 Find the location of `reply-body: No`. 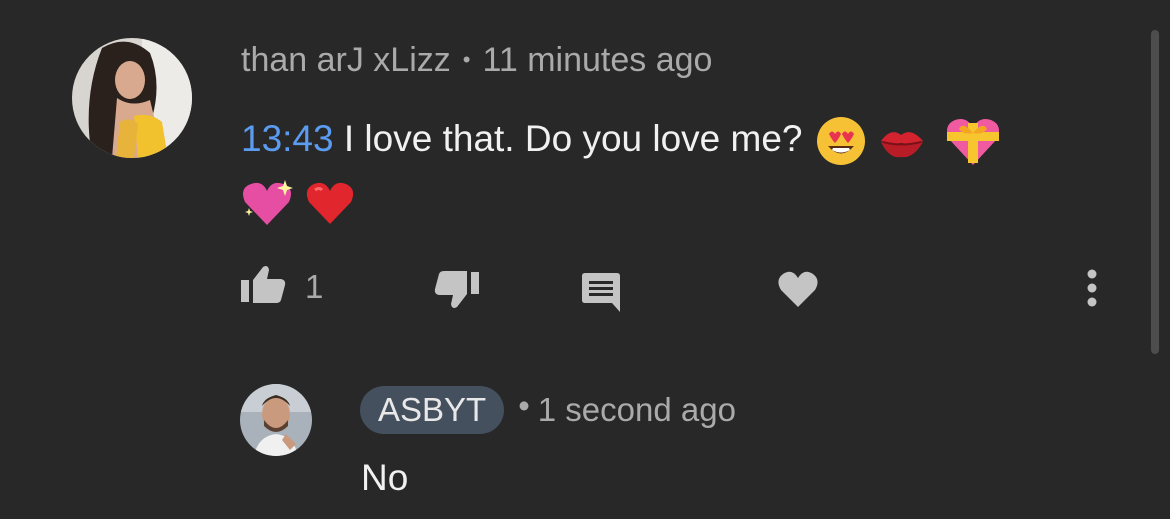

reply-body: No is located at coordinates (385, 477).